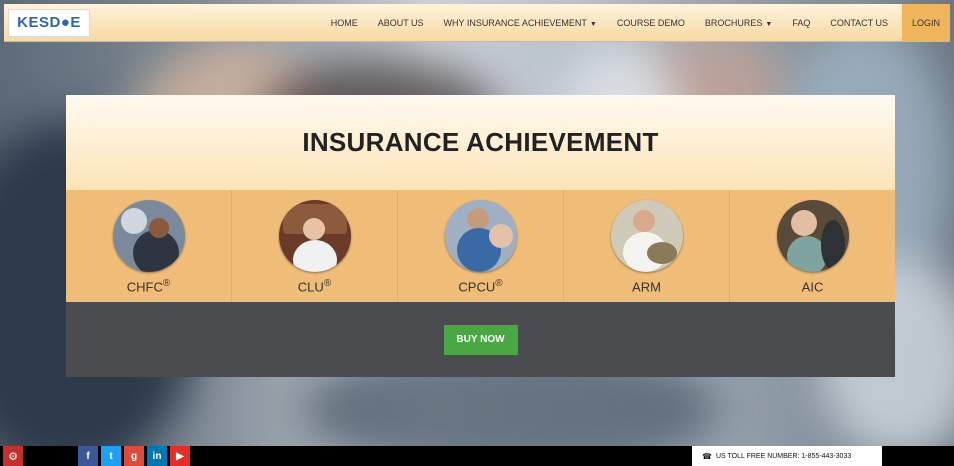  What do you see at coordinates (180, 456) in the screenshot?
I see `youtube-icon: ▶` at bounding box center [180, 456].